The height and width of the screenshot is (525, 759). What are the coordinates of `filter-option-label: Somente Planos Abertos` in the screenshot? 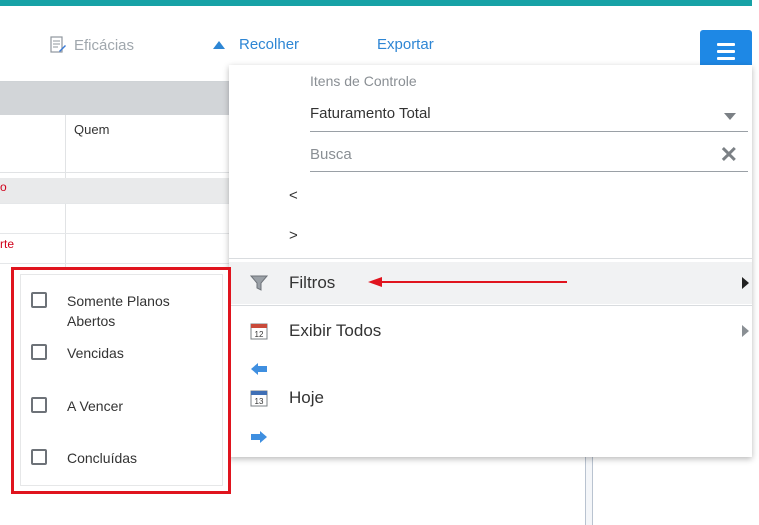 It's located at (118, 311).